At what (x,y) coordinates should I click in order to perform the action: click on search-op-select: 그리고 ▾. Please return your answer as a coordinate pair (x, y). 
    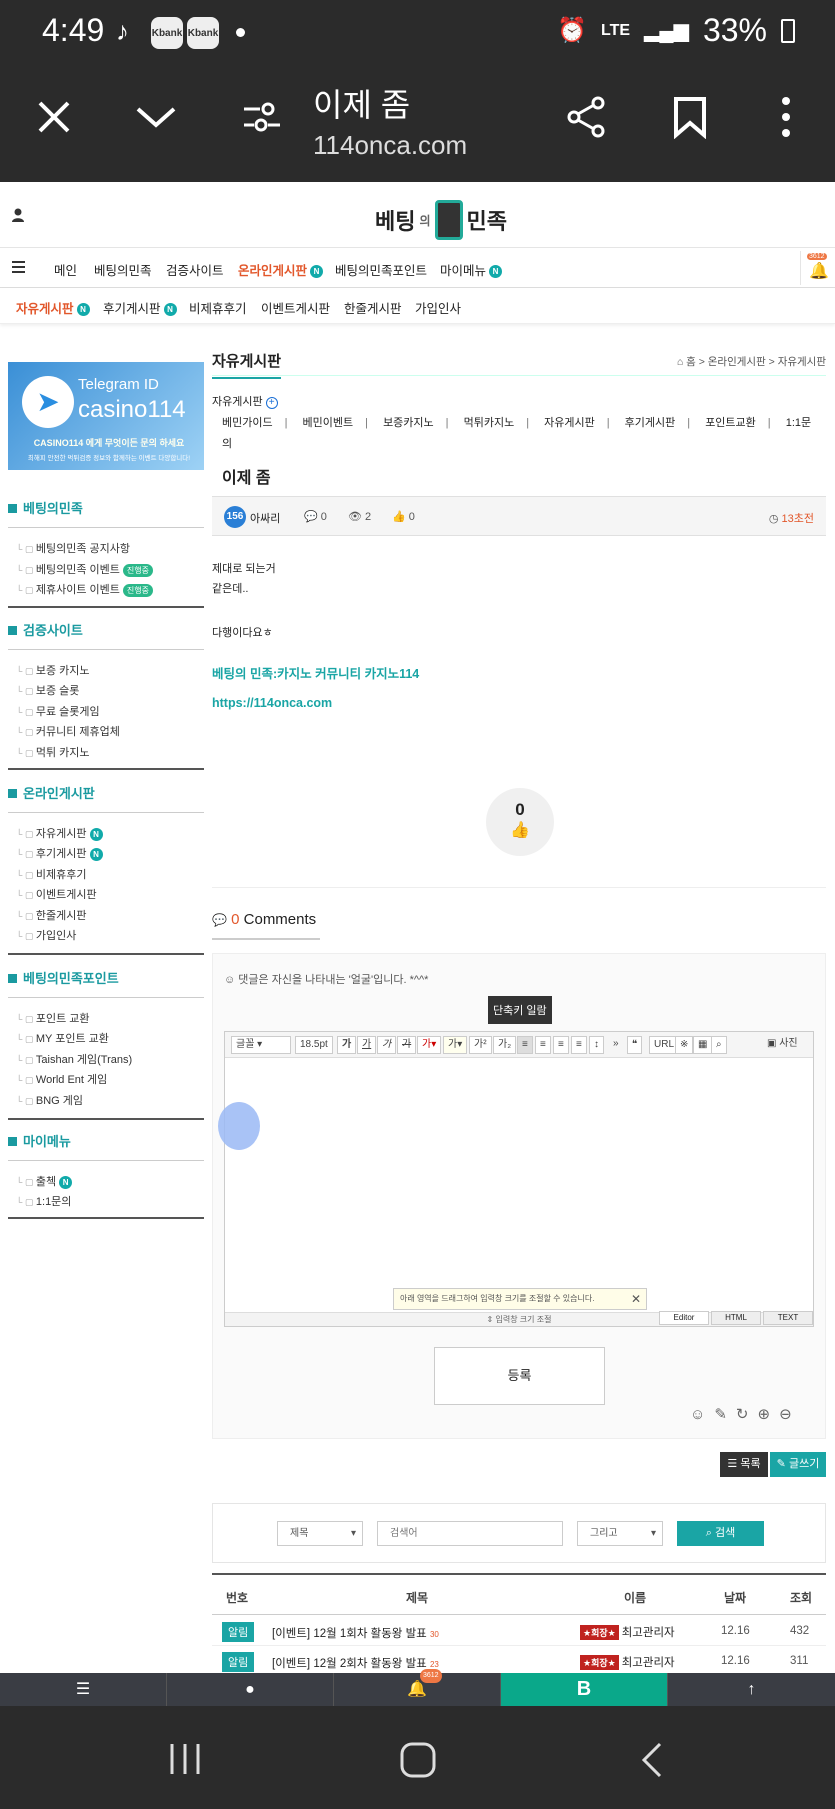
    Looking at the image, I should click on (620, 1533).